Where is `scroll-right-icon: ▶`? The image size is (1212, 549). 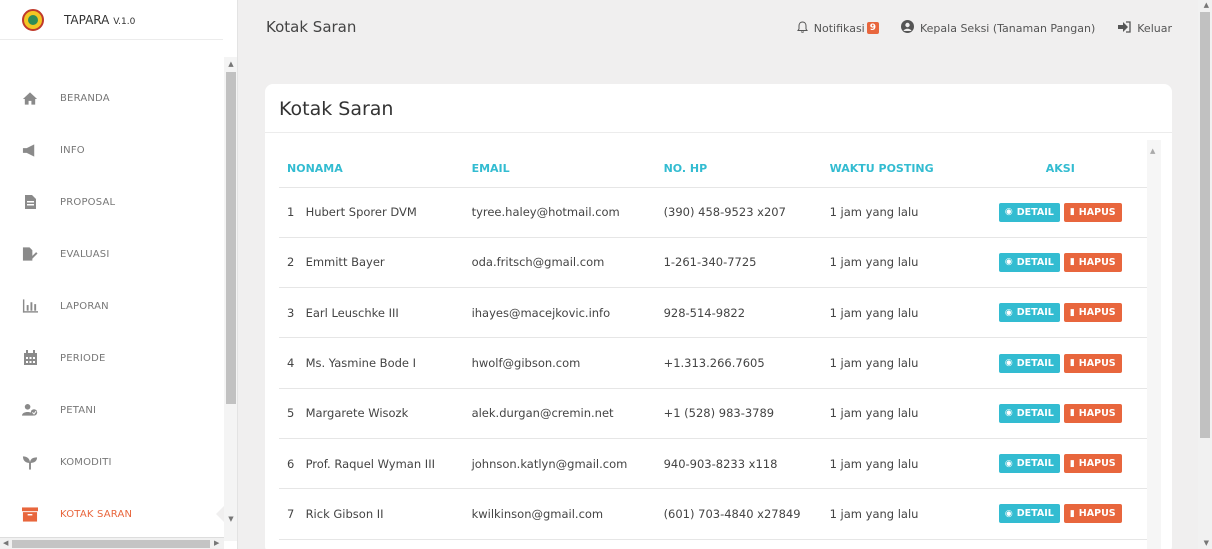
scroll-right-icon: ▶ is located at coordinates (216, 543).